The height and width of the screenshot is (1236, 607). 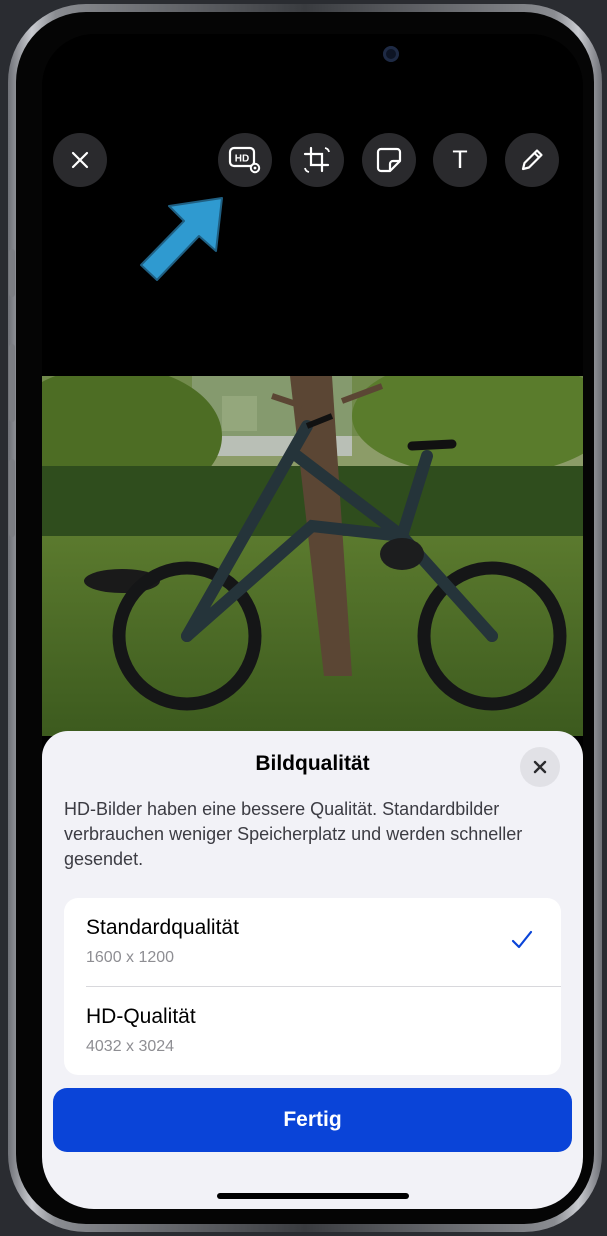 I want to click on front-camera, so click(x=391, y=54).